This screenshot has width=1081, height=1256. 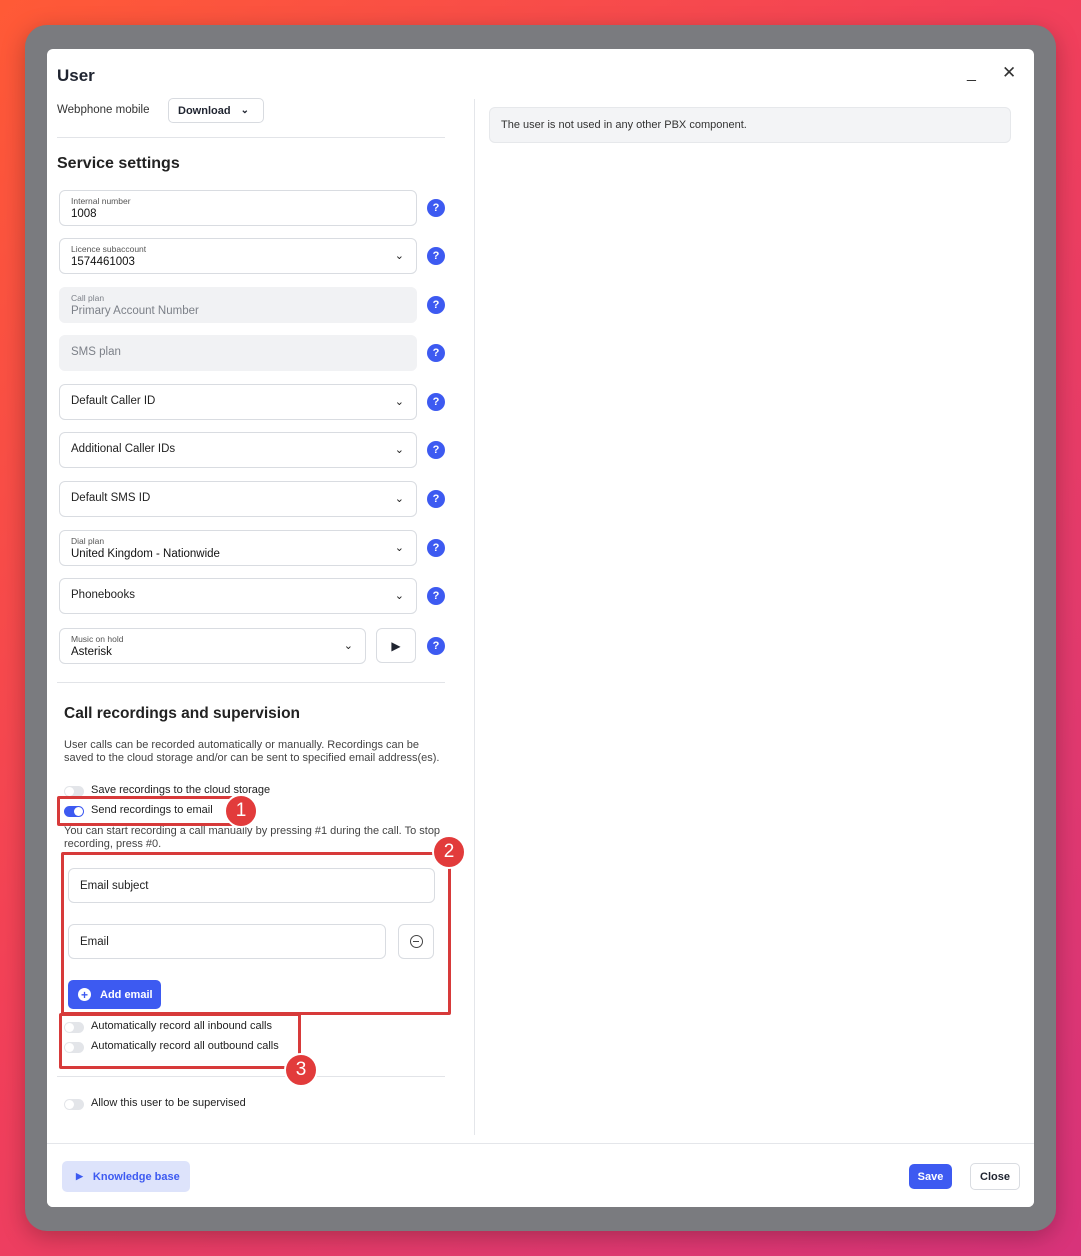 I want to click on service-settings-title: Service settings, so click(x=118, y=163).